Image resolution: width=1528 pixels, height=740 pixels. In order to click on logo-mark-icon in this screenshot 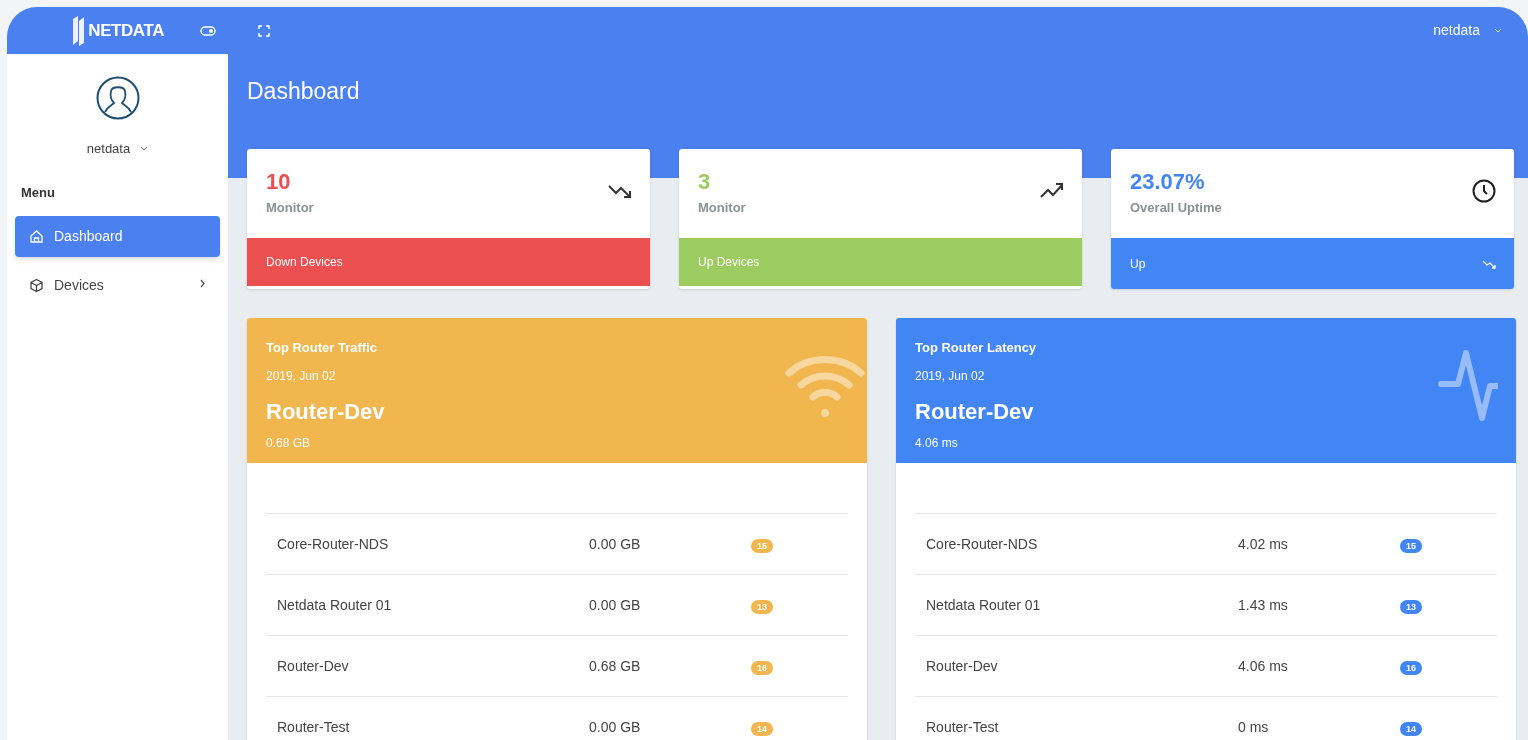, I will do `click(78, 30)`.